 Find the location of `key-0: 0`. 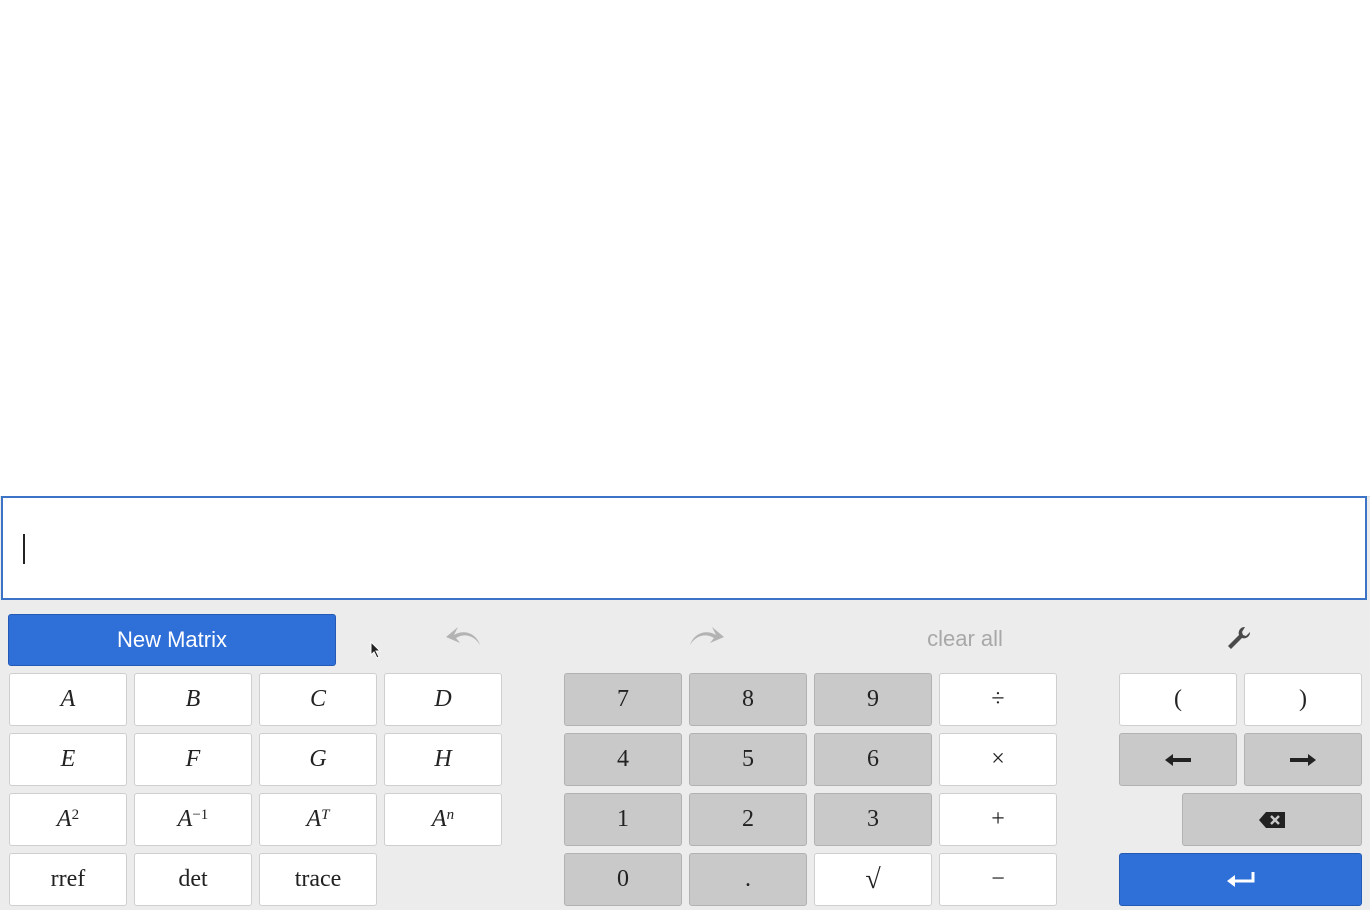

key-0: 0 is located at coordinates (623, 879).